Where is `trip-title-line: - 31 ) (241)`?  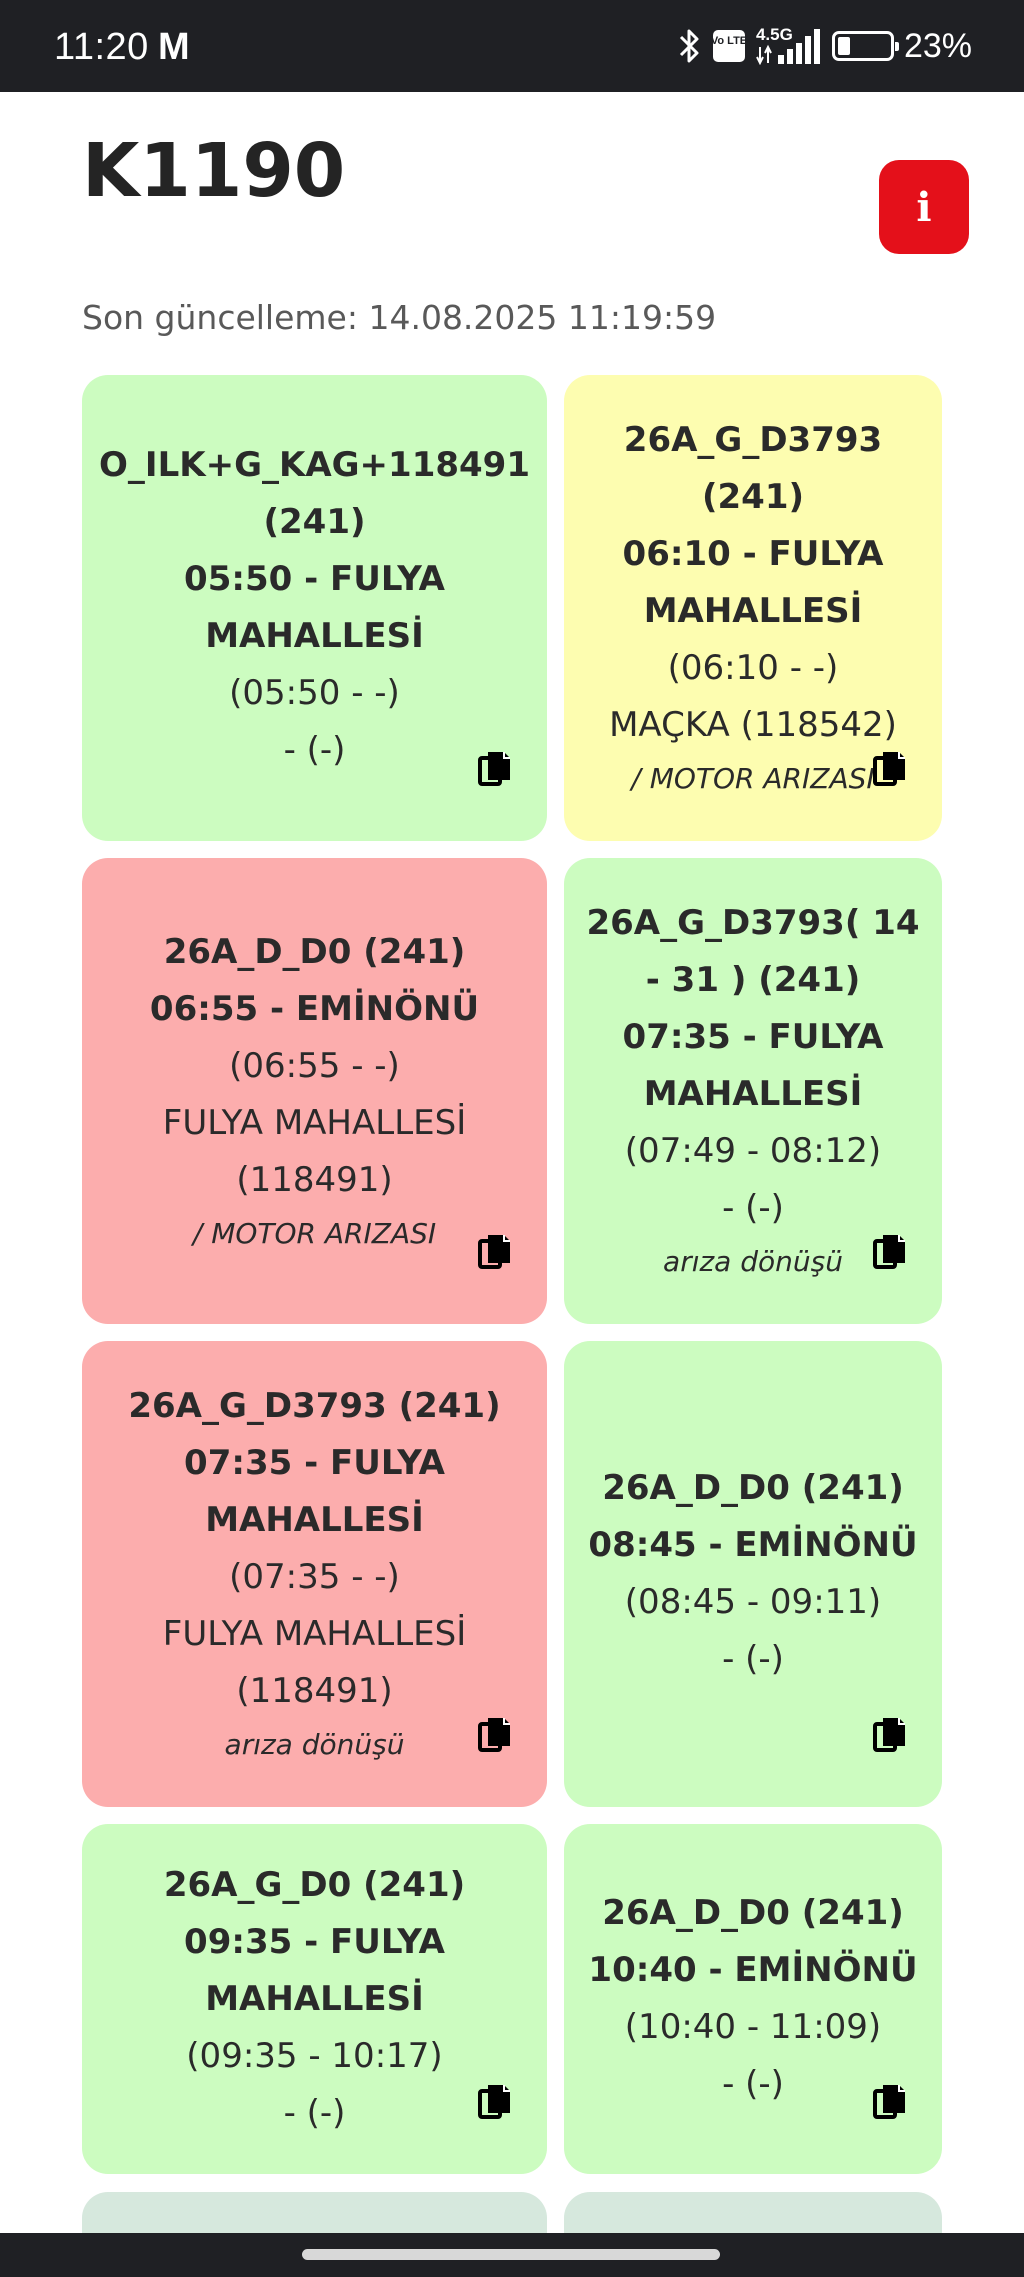
trip-title-line: - 31 ) (241) is located at coordinates (753, 980).